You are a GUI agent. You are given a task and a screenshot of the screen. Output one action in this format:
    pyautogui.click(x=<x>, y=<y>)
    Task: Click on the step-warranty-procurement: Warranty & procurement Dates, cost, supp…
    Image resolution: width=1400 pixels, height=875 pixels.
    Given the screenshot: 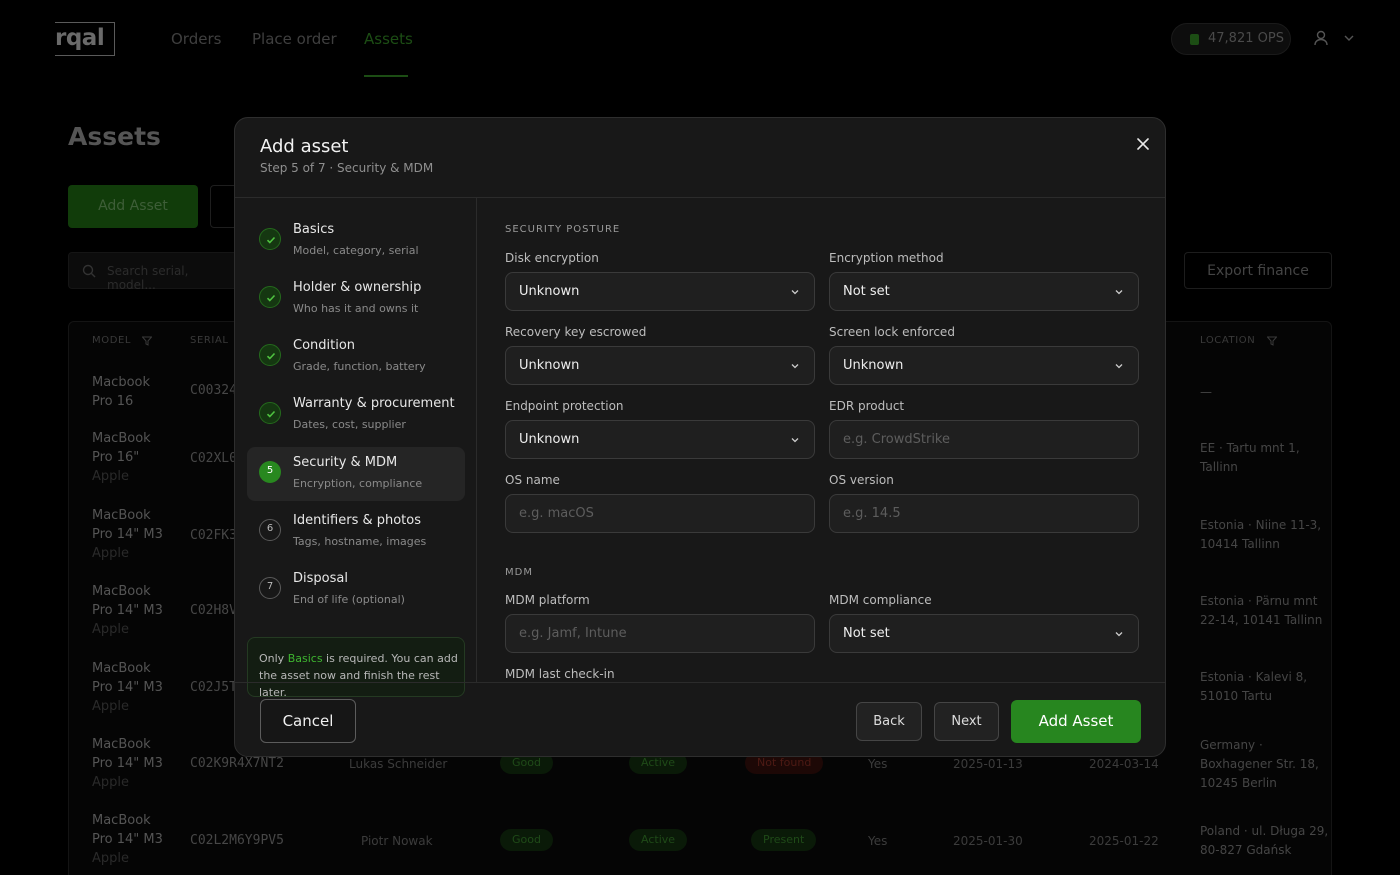 What is the action you would take?
    pyautogui.click(x=356, y=415)
    